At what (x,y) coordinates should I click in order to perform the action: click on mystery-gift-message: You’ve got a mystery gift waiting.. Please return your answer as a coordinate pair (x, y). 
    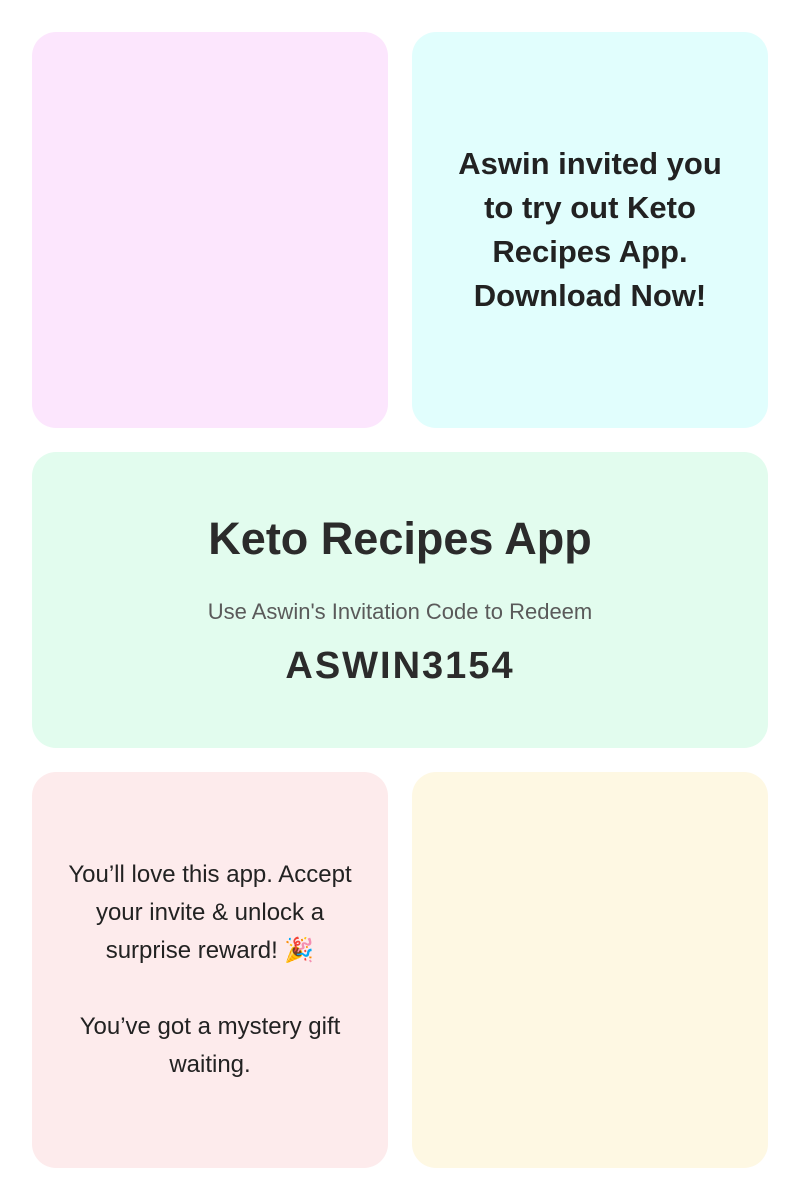
    Looking at the image, I should click on (210, 1045).